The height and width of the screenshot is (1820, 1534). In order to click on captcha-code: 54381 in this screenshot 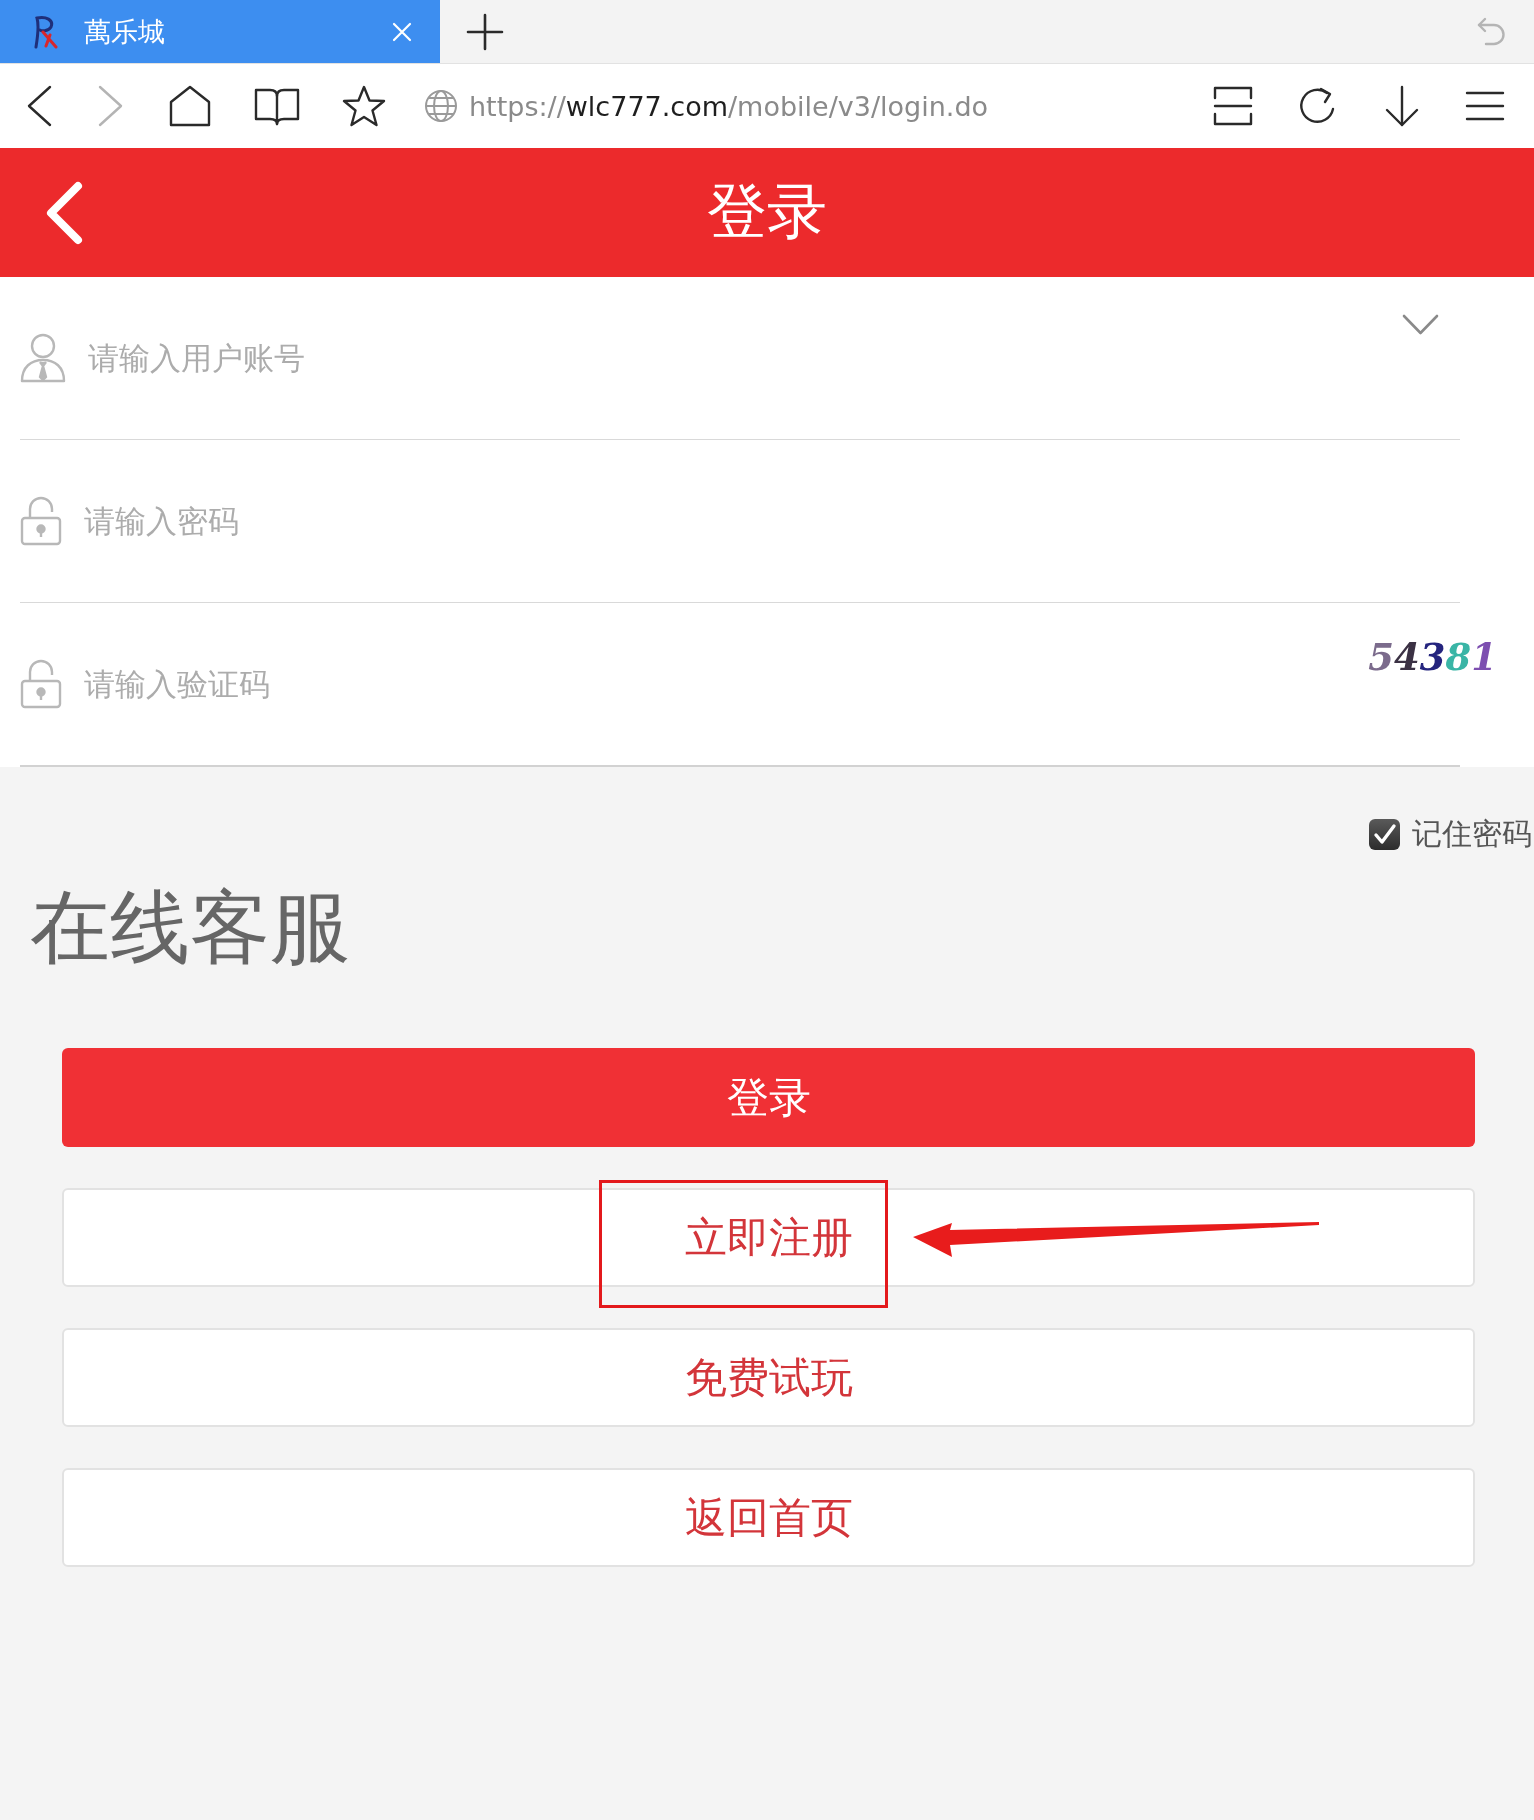, I will do `click(1432, 657)`.